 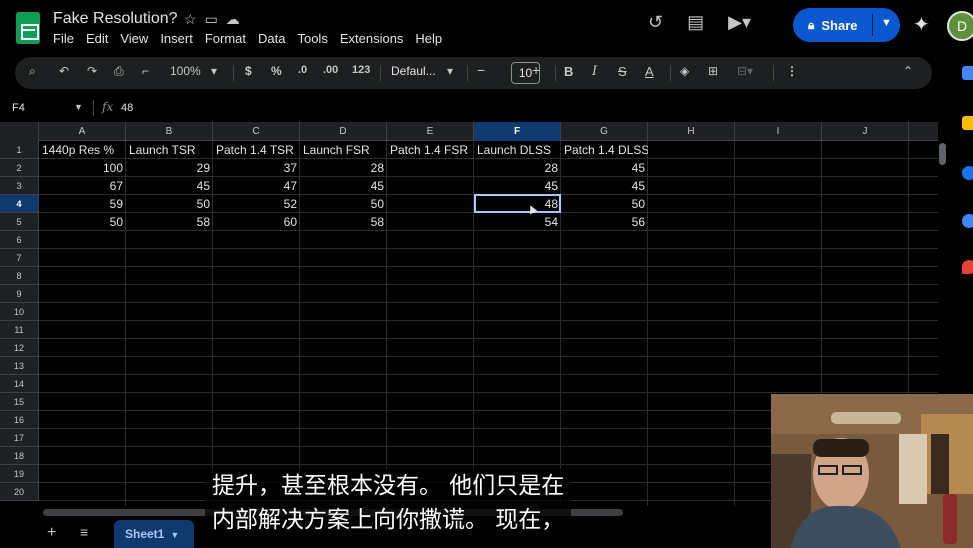 I want to click on header-cell: Launch FSR, so click(x=343, y=150).